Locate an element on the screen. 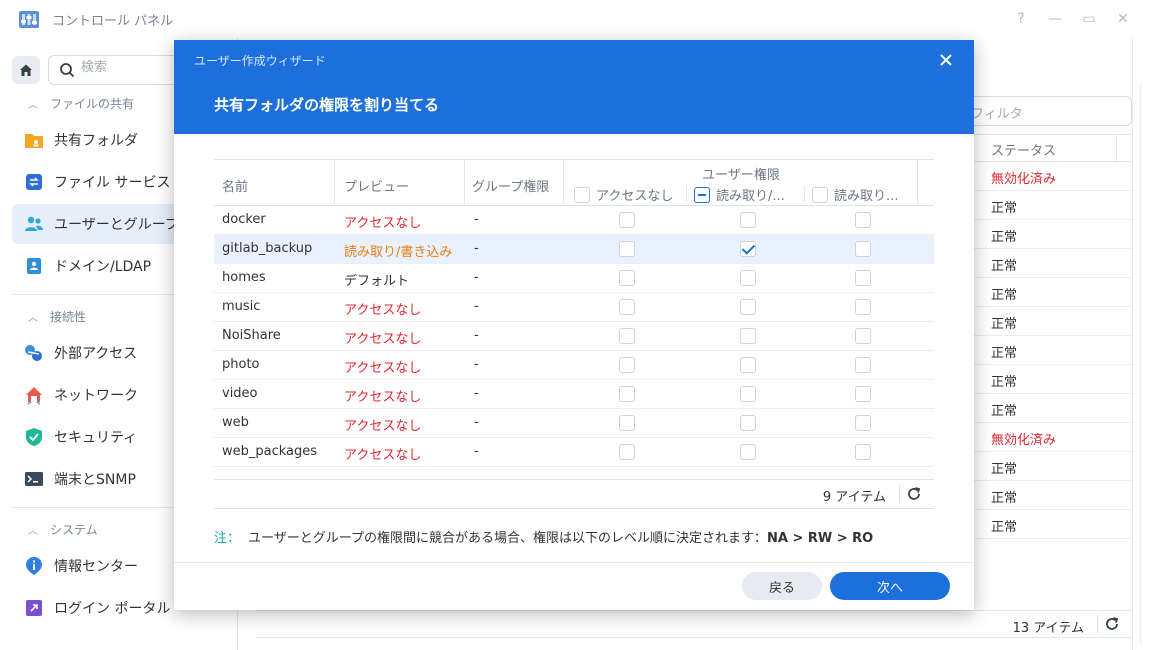  next-button: 次へ is located at coordinates (890, 586).